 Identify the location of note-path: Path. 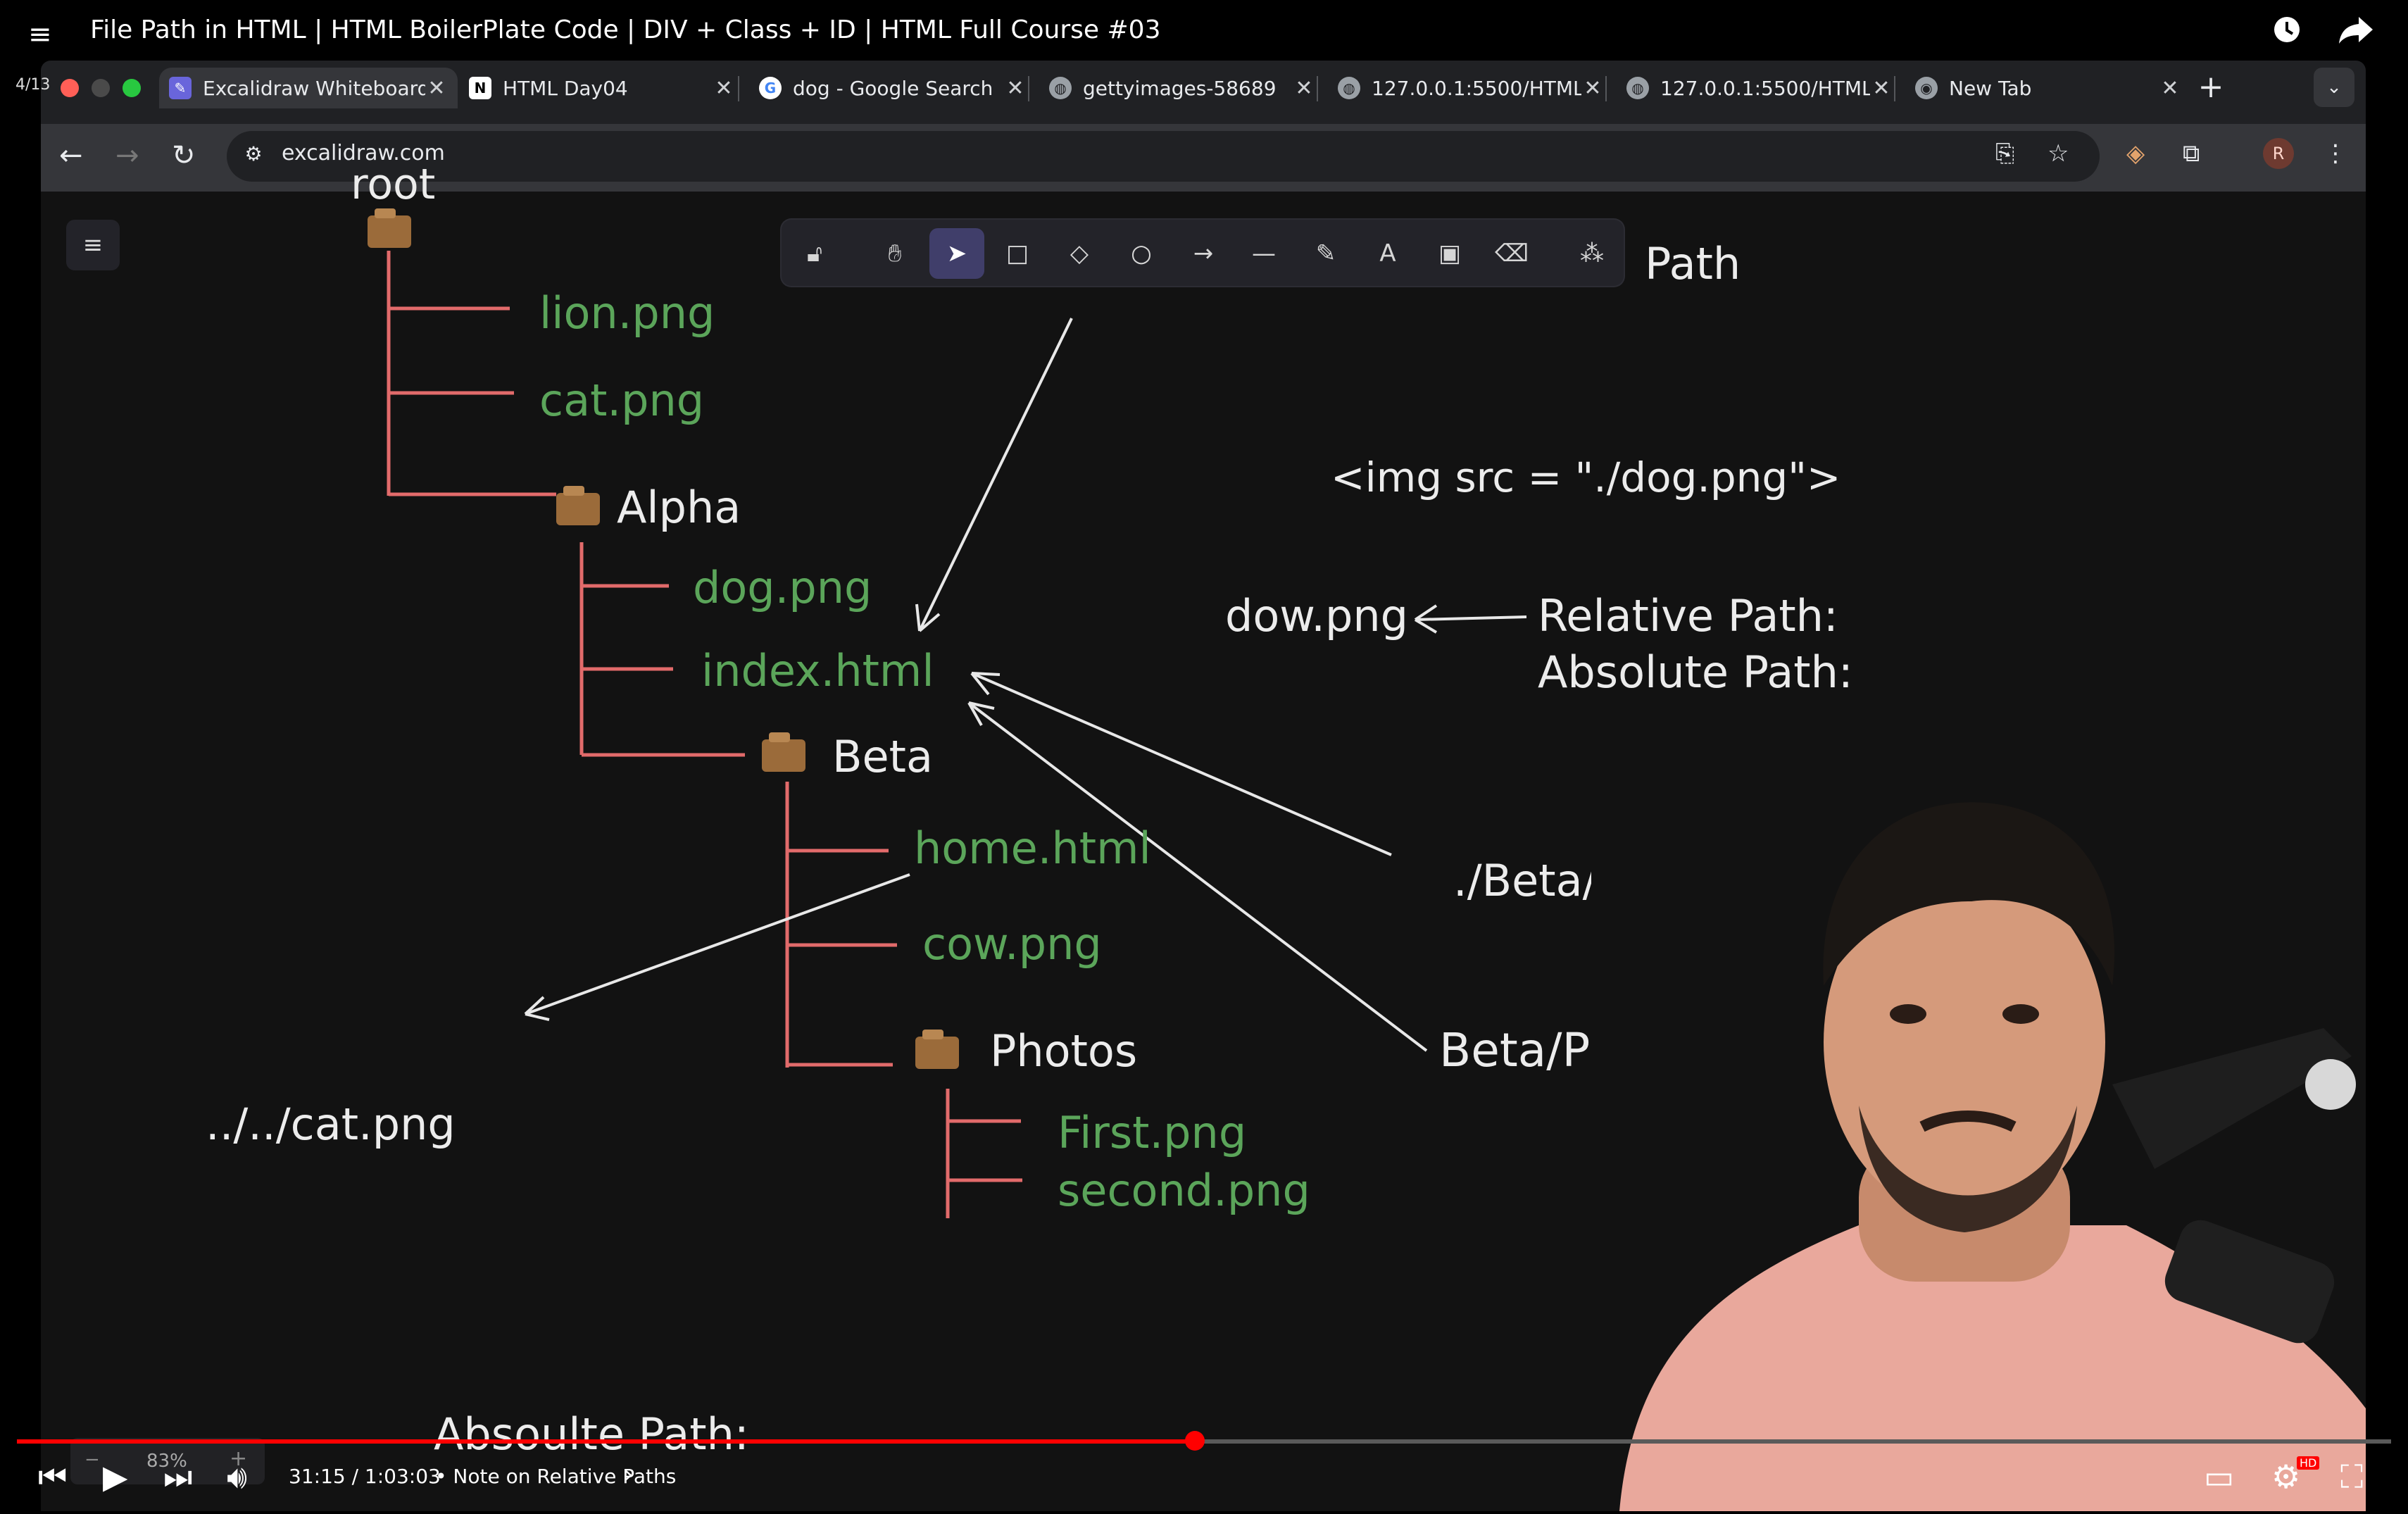
(1693, 263).